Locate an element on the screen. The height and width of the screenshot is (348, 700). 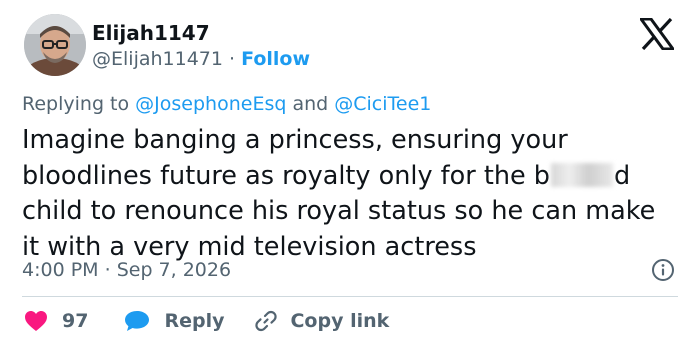
x-logo-icon is located at coordinates (657, 34).